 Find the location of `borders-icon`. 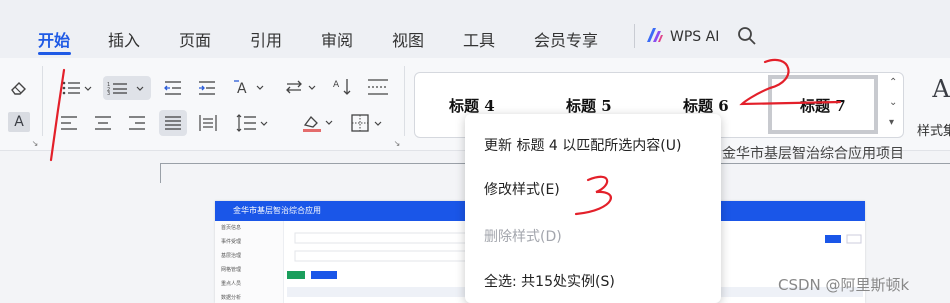

borders-icon is located at coordinates (367, 123).